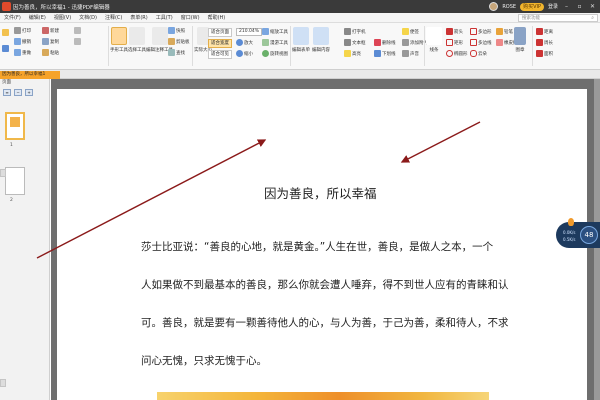 Image resolution: width=600 pixels, height=400 pixels. What do you see at coordinates (569, 232) in the screenshot?
I see `upload-speed: 0.0K/s` at bounding box center [569, 232].